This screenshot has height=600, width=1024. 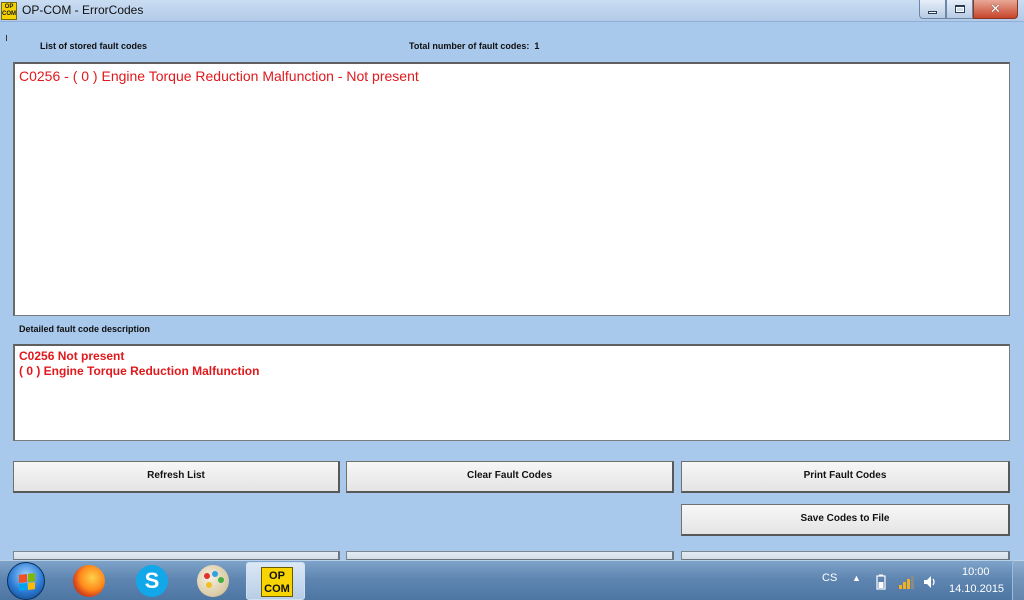 What do you see at coordinates (152, 581) in the screenshot?
I see `skype-icon: S` at bounding box center [152, 581].